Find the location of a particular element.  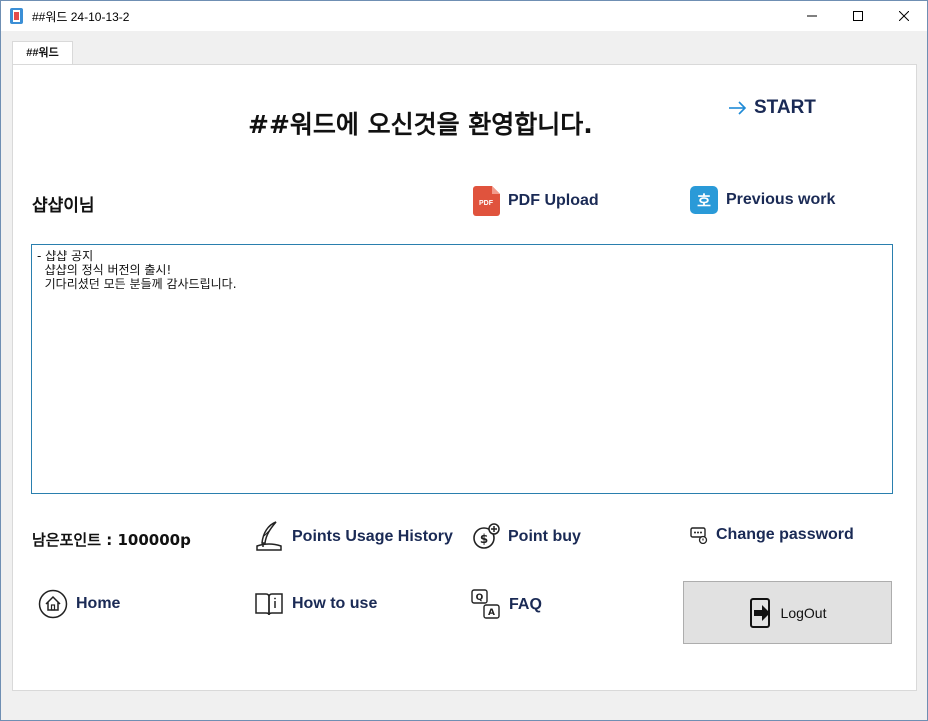

coin-plus-icon: $ is located at coordinates (486, 536).